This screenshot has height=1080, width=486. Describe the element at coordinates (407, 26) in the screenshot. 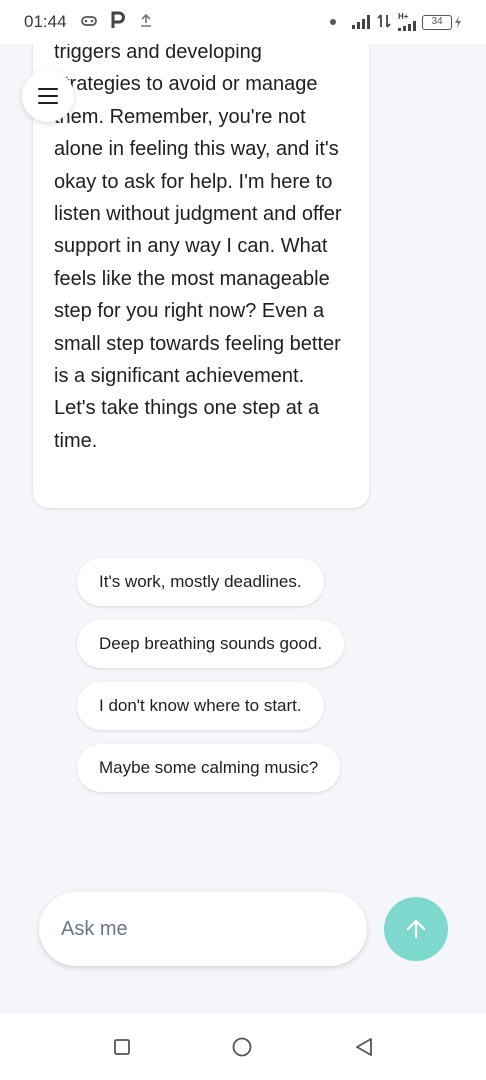

I see `signal-strength-2-icon` at that location.